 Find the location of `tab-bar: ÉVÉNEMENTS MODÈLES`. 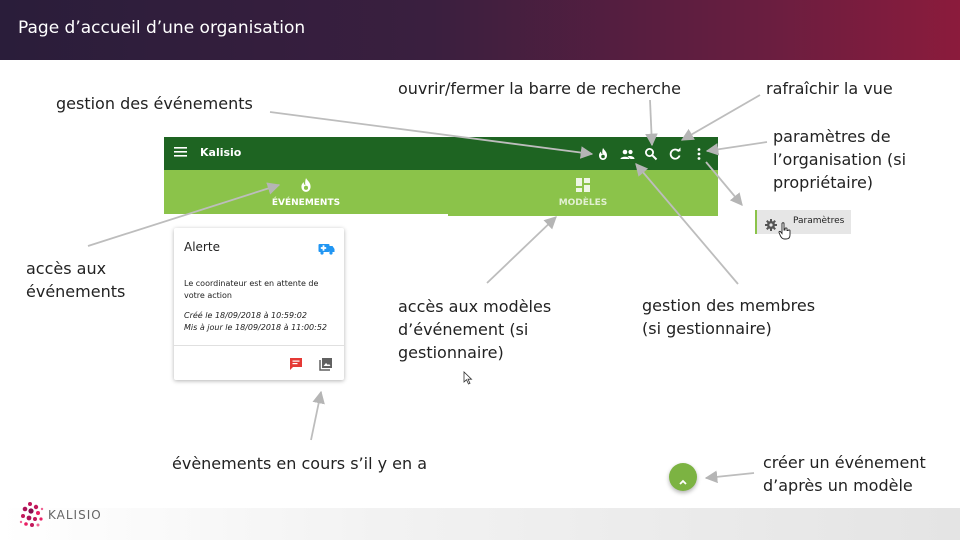

tab-bar: ÉVÉNEMENTS MODÈLES is located at coordinates (441, 193).